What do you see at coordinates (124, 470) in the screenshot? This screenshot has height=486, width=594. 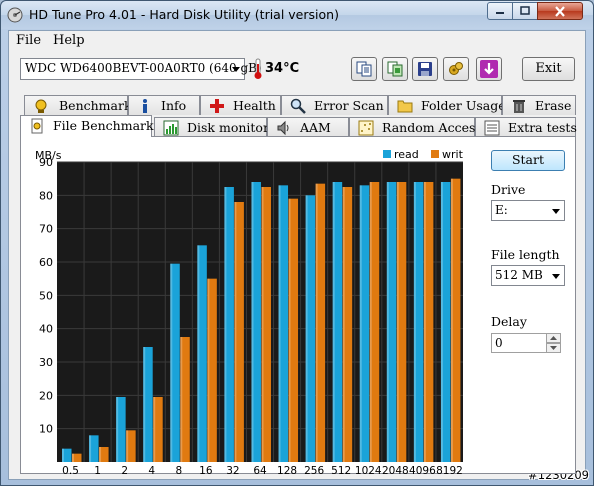 I see `x-tick-label: 2` at bounding box center [124, 470].